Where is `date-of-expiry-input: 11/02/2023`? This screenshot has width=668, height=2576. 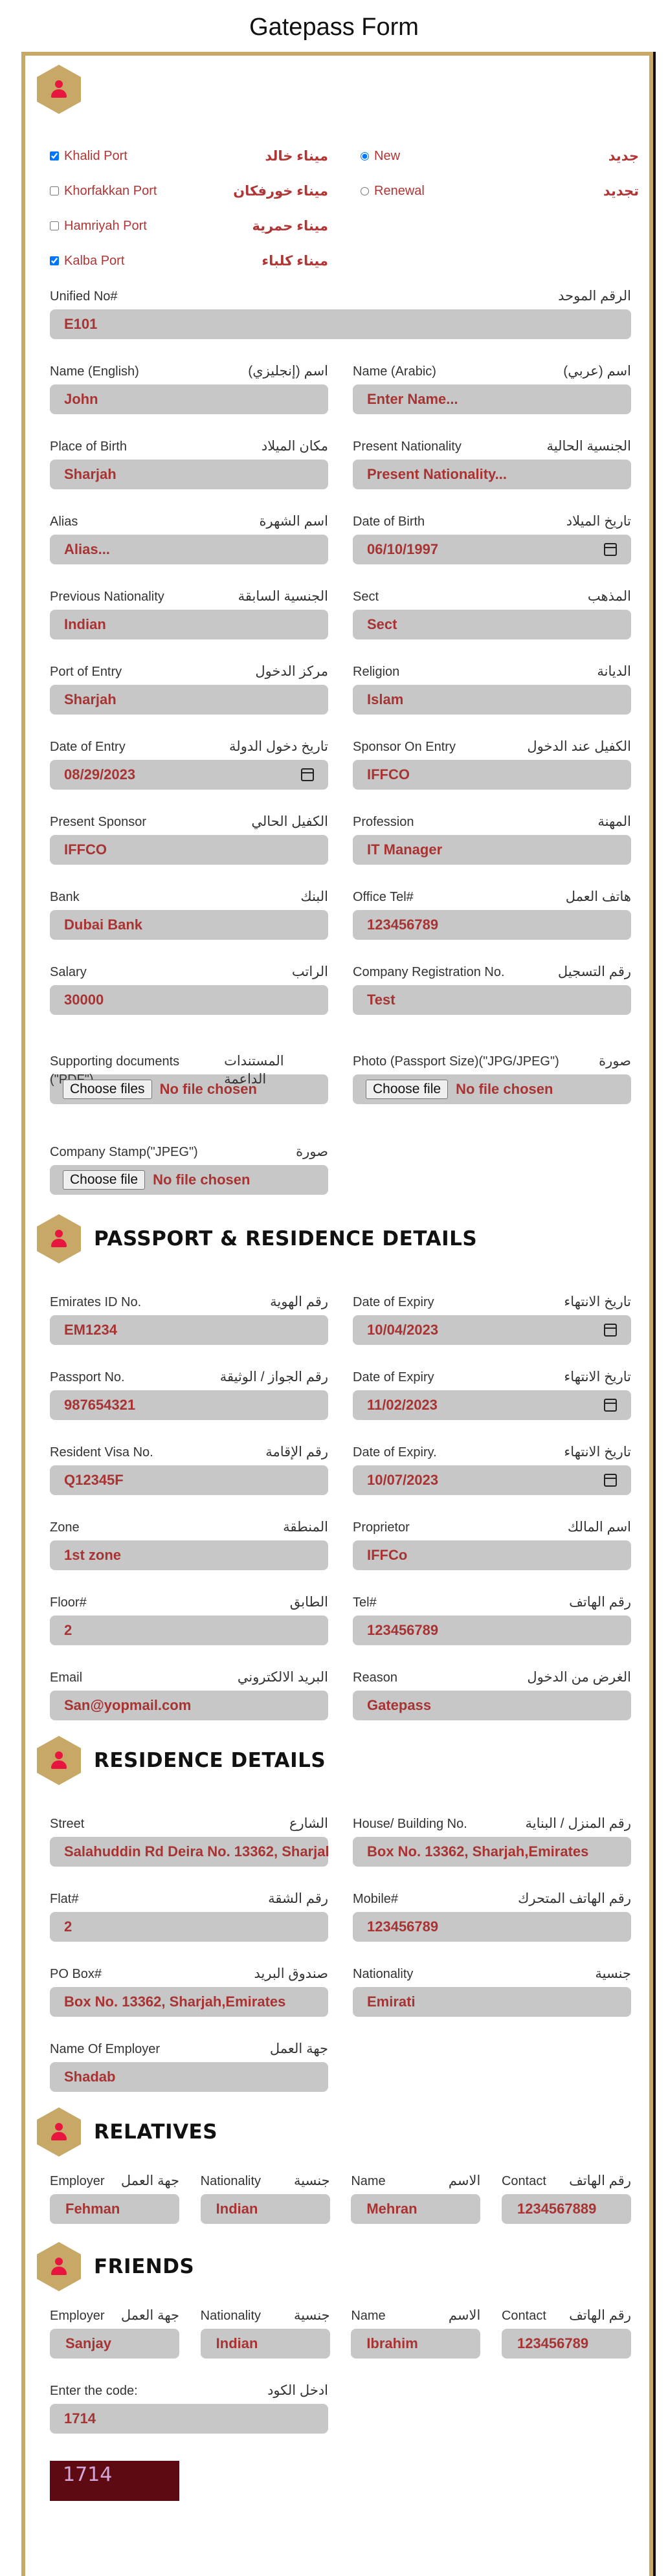
date-of-expiry-input: 11/02/2023 is located at coordinates (492, 1405).